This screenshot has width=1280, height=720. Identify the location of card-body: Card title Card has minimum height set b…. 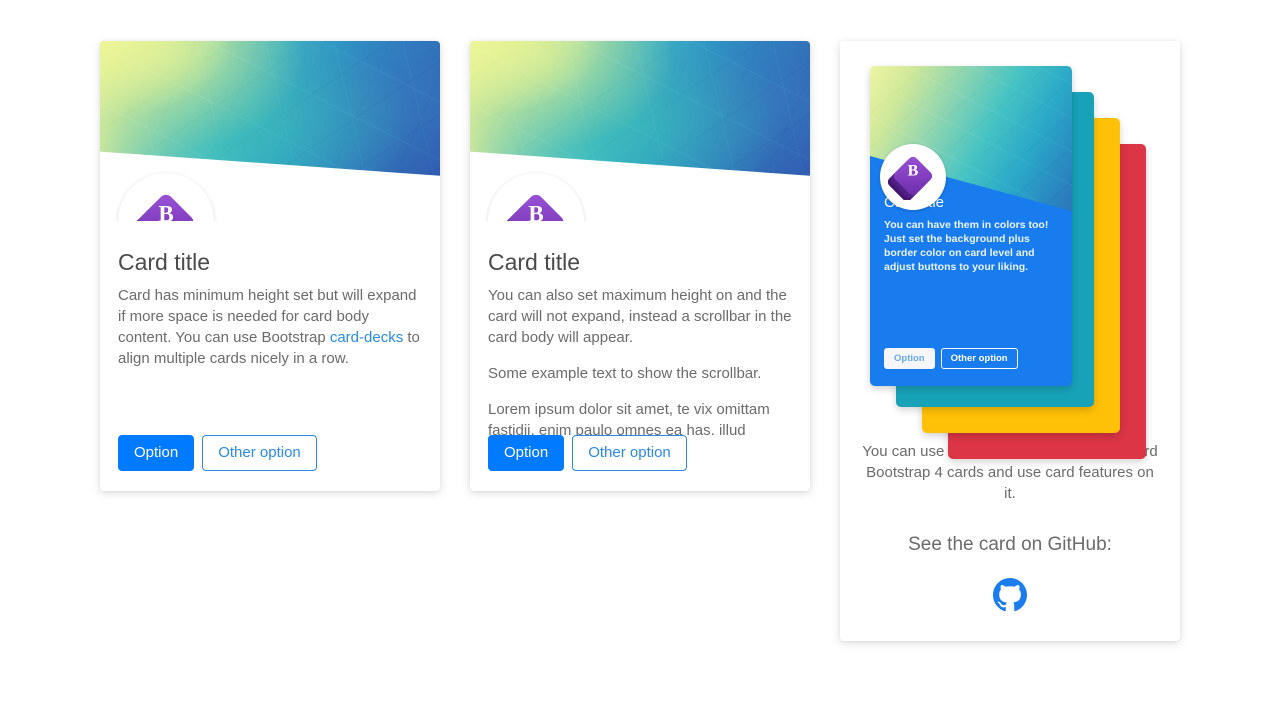
(270, 332).